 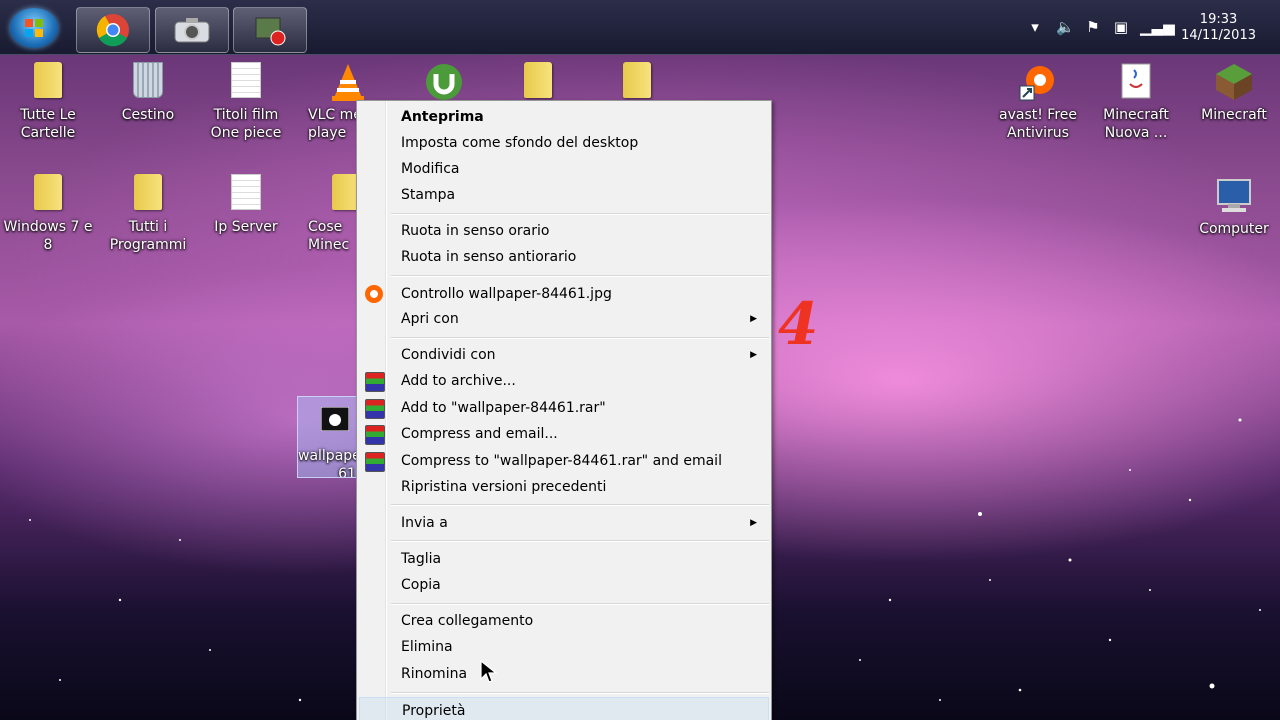 I want to click on taskbar-chrome-button, so click(x=113, y=30).